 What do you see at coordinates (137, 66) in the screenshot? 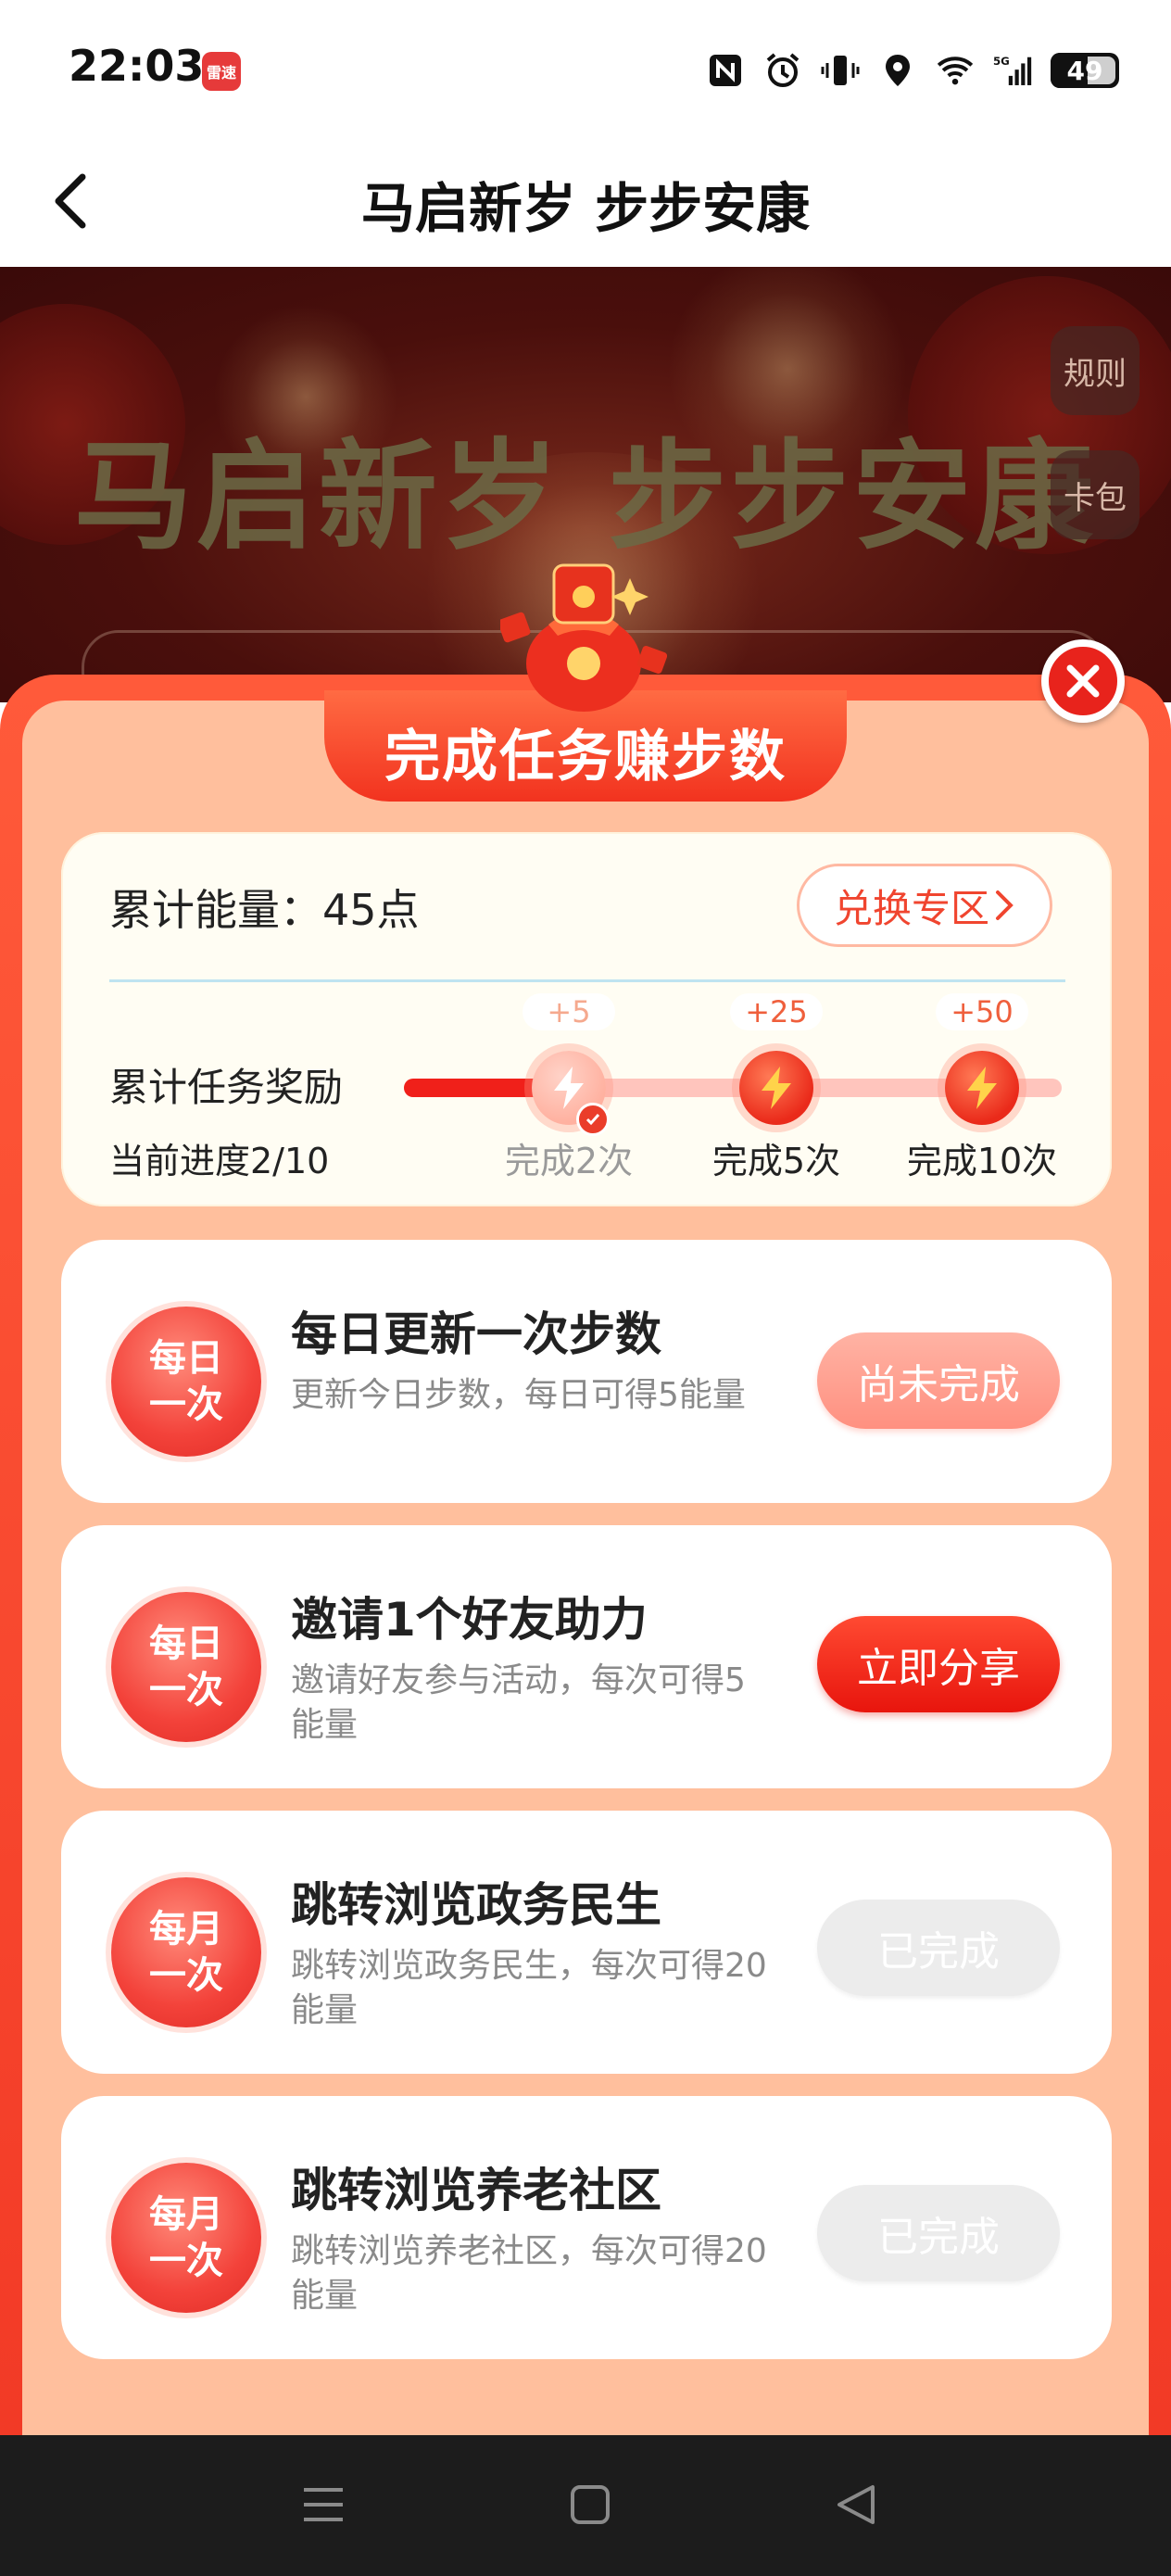
I see `status-time: 22:03` at bounding box center [137, 66].